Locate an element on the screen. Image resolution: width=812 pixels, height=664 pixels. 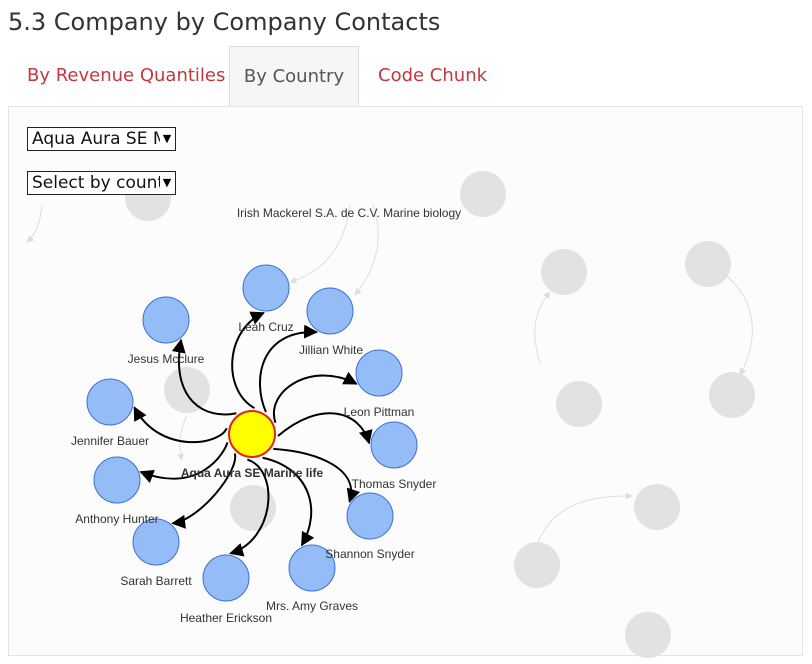
company-select: Aqua Aura SE M ▼ is located at coordinates (101, 139).